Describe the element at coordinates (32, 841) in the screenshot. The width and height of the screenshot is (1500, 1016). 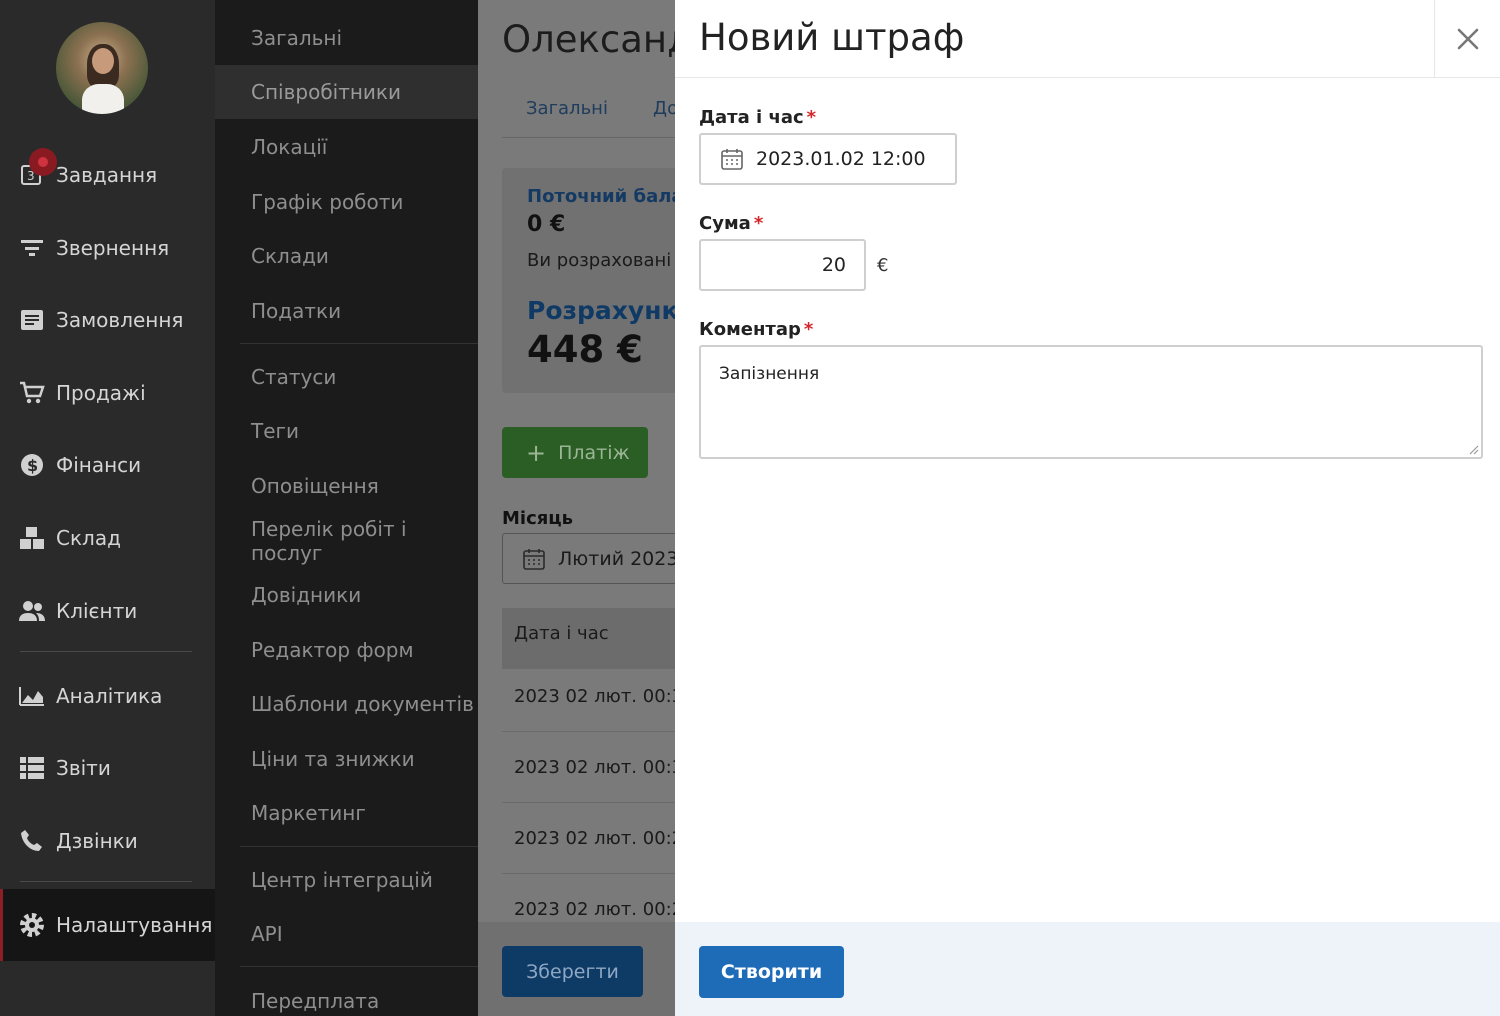
I see `phone-icon` at that location.